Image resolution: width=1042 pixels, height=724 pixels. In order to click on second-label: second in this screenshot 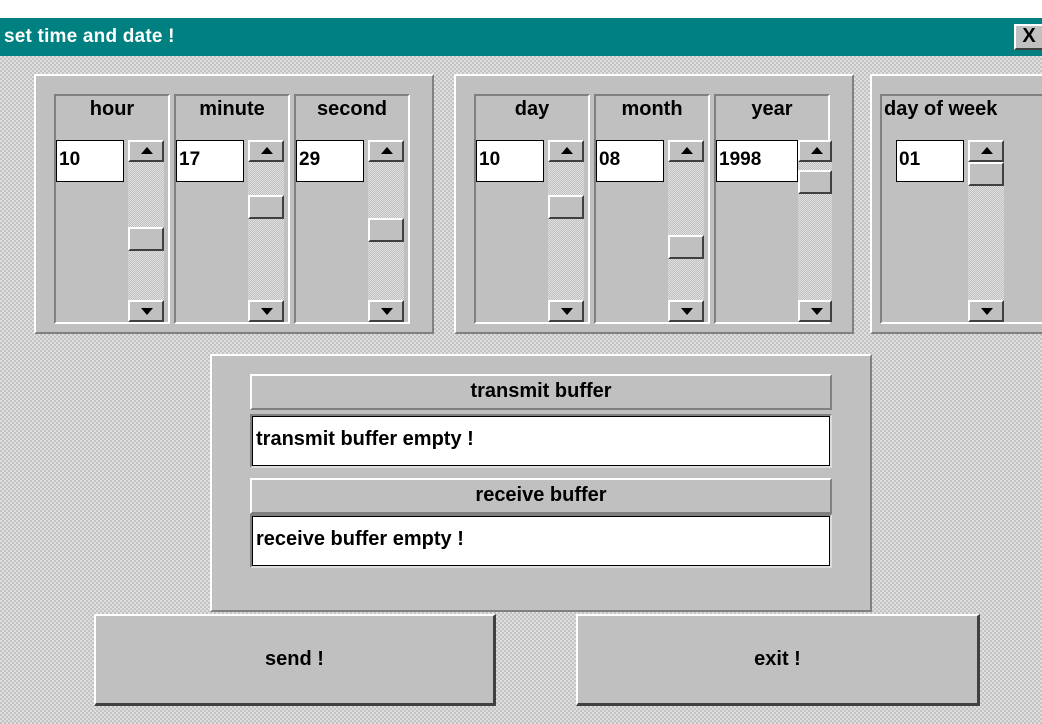, I will do `click(352, 109)`.